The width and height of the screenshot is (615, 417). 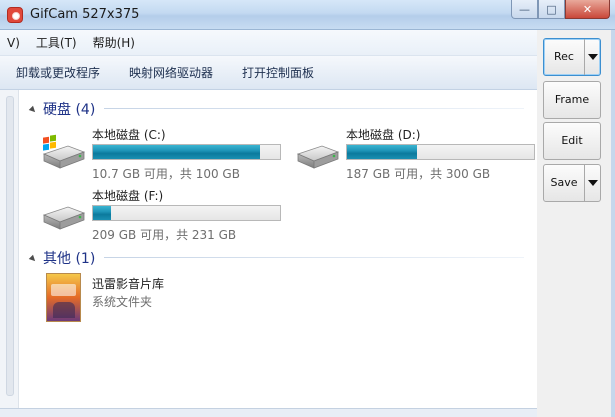 I want to click on save-label: Save, so click(x=564, y=182).